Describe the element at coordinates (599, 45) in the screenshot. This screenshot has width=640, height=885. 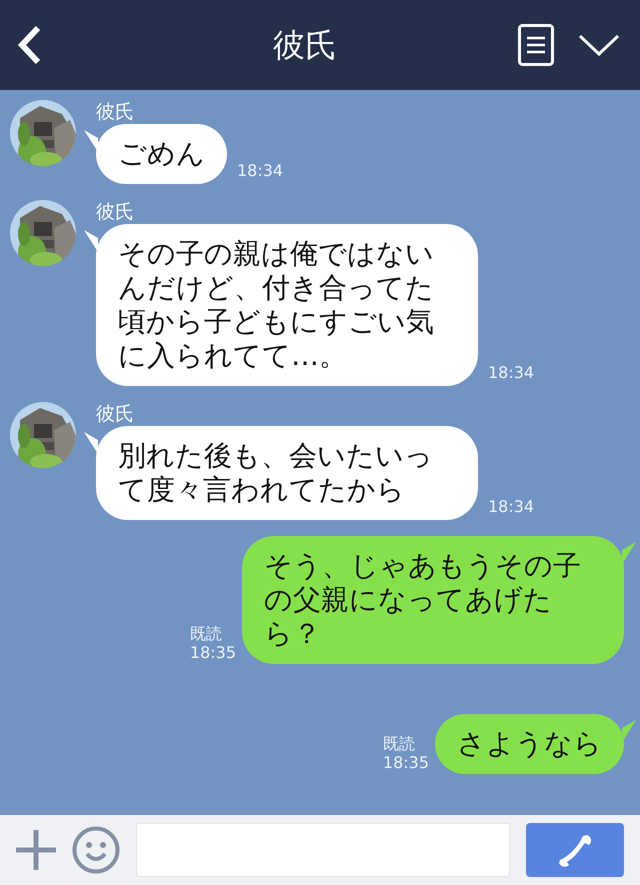
I see `chevron-down-icon` at that location.